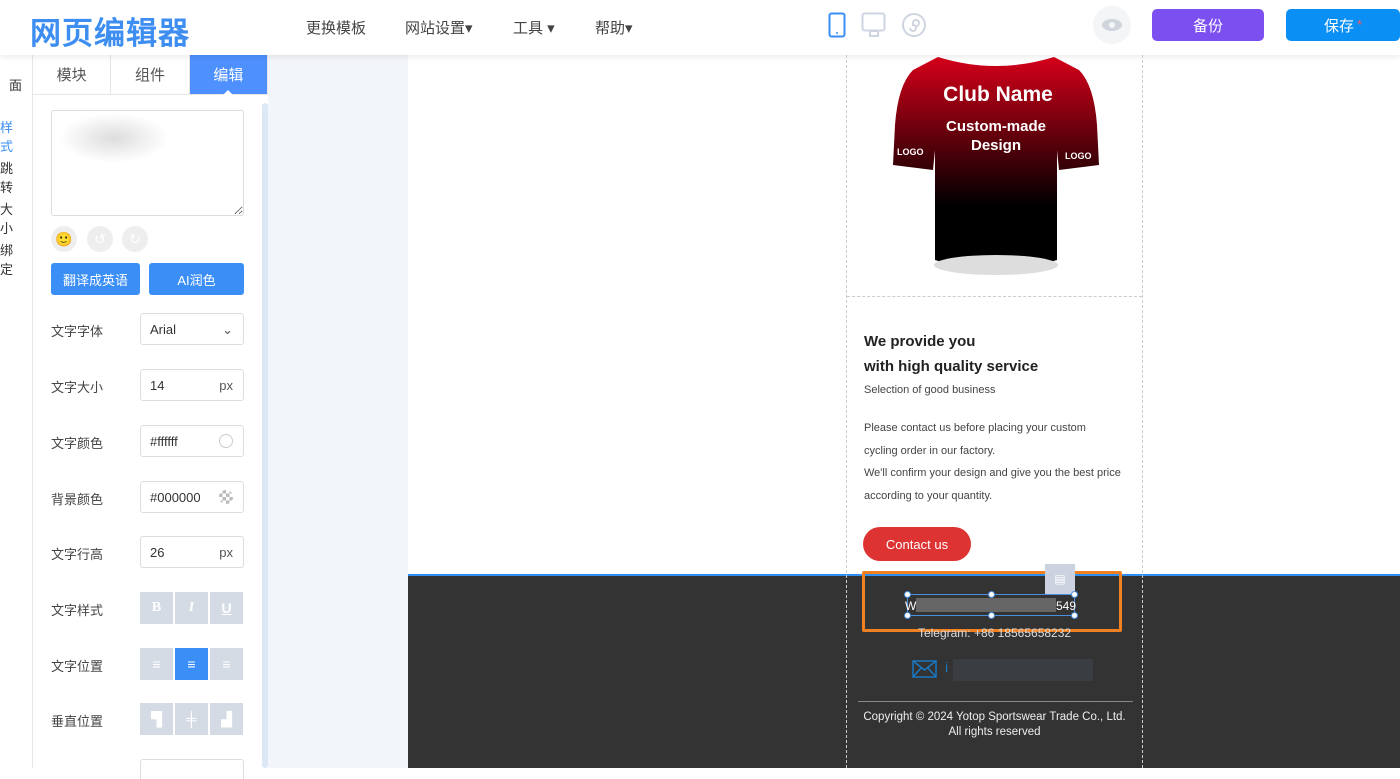 The image size is (1400, 779). Describe the element at coordinates (15, 84) in the screenshot. I see `nav-page: 面` at that location.